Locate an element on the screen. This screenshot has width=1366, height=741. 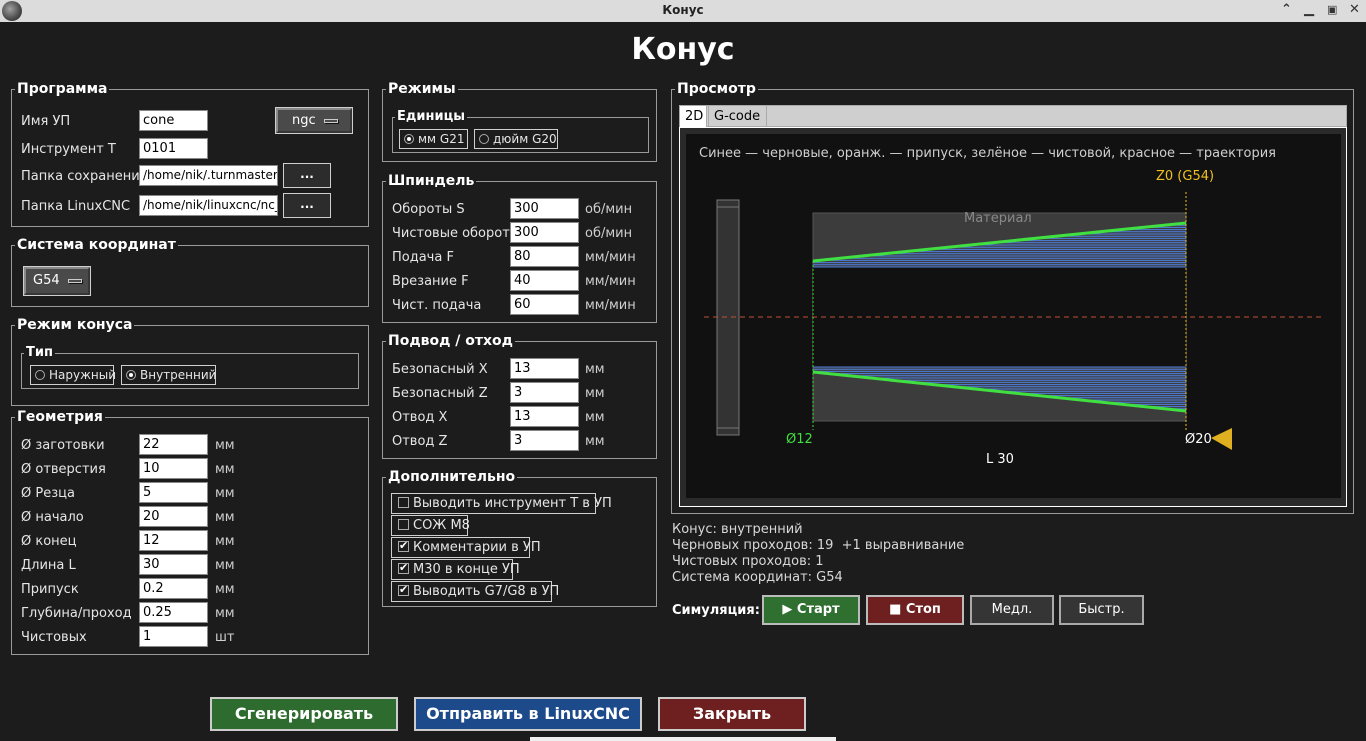
minimize-icon: ▁ is located at coordinates (1309, 9).